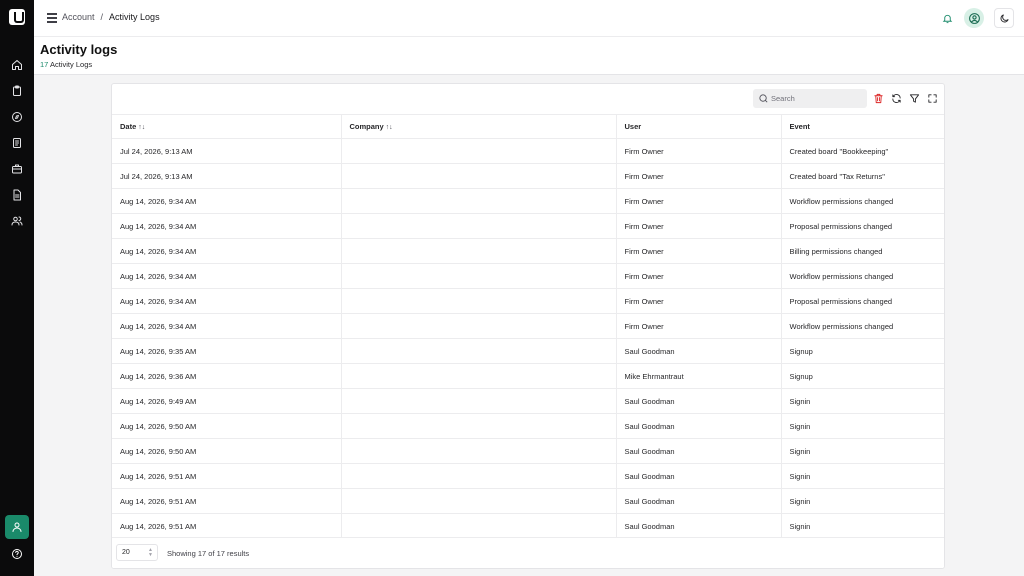 The image size is (1024, 576). Describe the element at coordinates (17, 195) in the screenshot. I see `sidebar-item-reports` at that location.